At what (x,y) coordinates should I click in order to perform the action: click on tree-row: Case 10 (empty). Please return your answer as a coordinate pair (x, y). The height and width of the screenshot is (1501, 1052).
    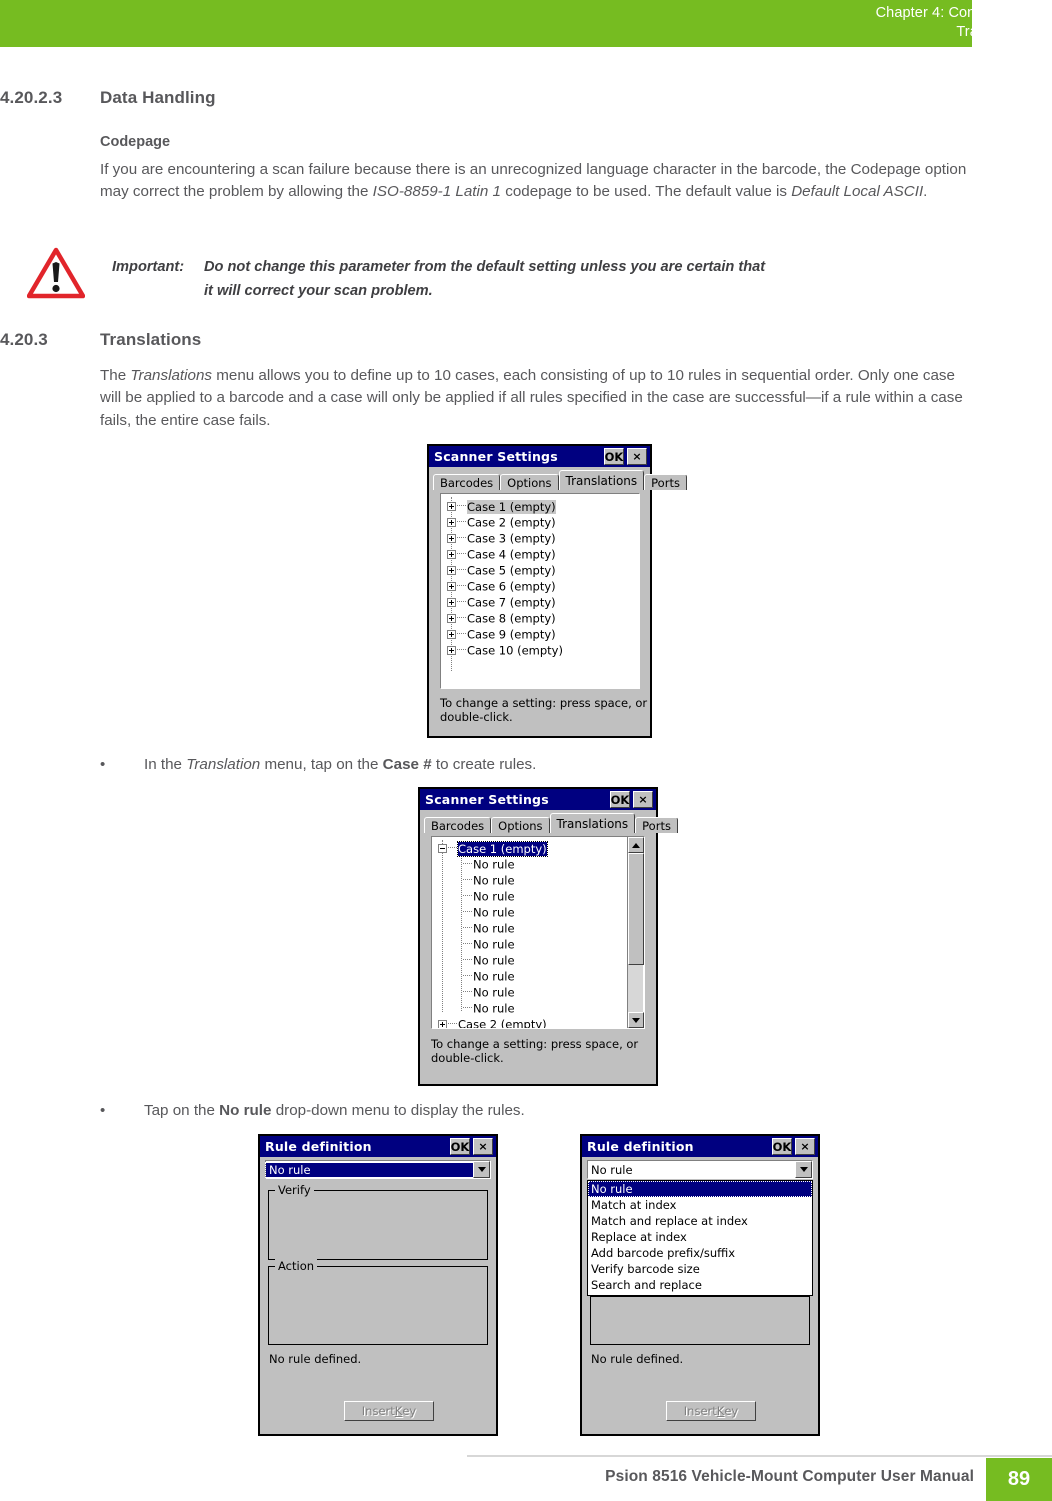
    Looking at the image, I should click on (540, 650).